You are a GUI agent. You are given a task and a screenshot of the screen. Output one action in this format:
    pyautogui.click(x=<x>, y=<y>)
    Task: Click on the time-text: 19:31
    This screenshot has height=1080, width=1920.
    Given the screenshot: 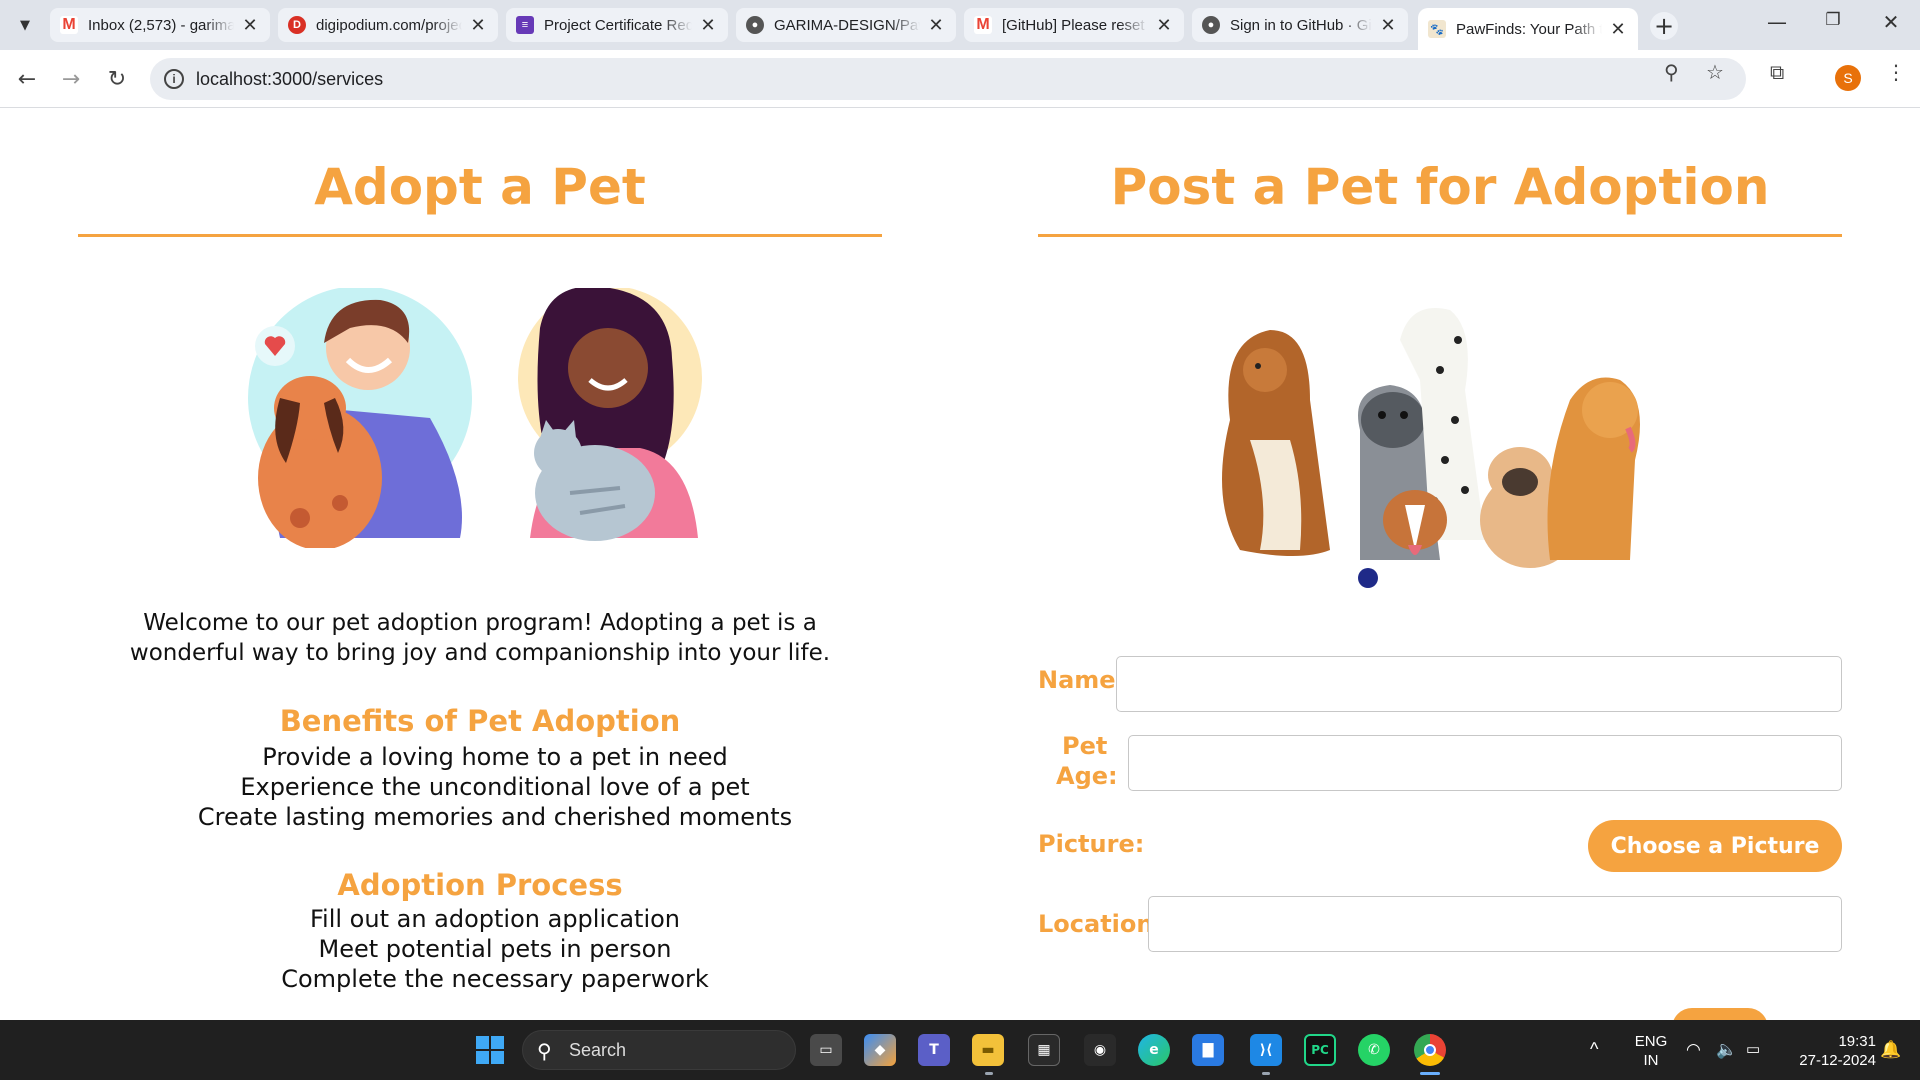 What is the action you would take?
    pyautogui.click(x=1857, y=1041)
    